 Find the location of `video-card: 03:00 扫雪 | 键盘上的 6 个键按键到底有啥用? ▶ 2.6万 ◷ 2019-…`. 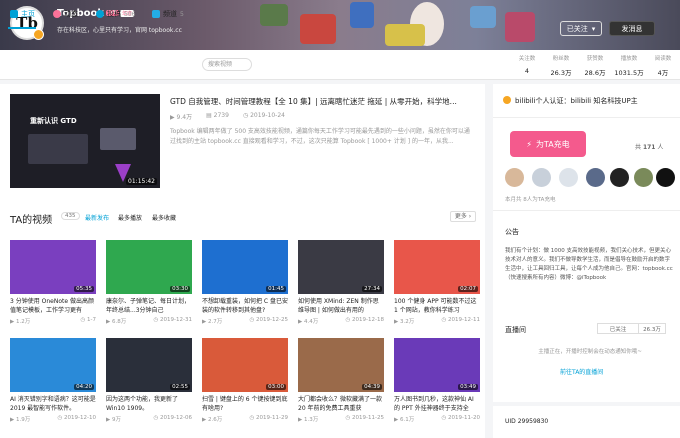

video-card: 03:00 扫雪 | 键盘上的 6 个键按键到底有啥用? ▶ 2.6万 ◷ 2019-… is located at coordinates (245, 380).